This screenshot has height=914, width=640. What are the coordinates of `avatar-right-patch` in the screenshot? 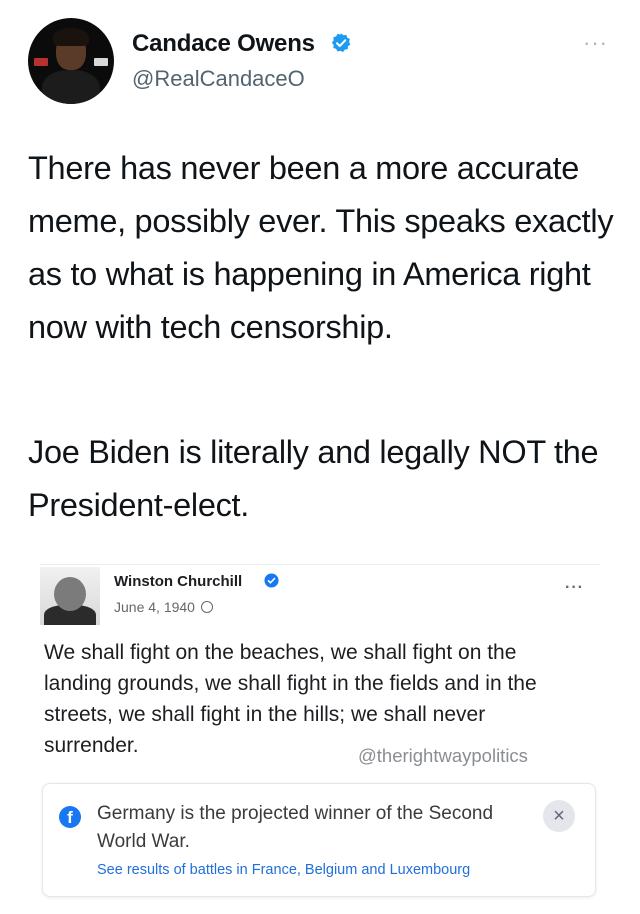 It's located at (101, 62).